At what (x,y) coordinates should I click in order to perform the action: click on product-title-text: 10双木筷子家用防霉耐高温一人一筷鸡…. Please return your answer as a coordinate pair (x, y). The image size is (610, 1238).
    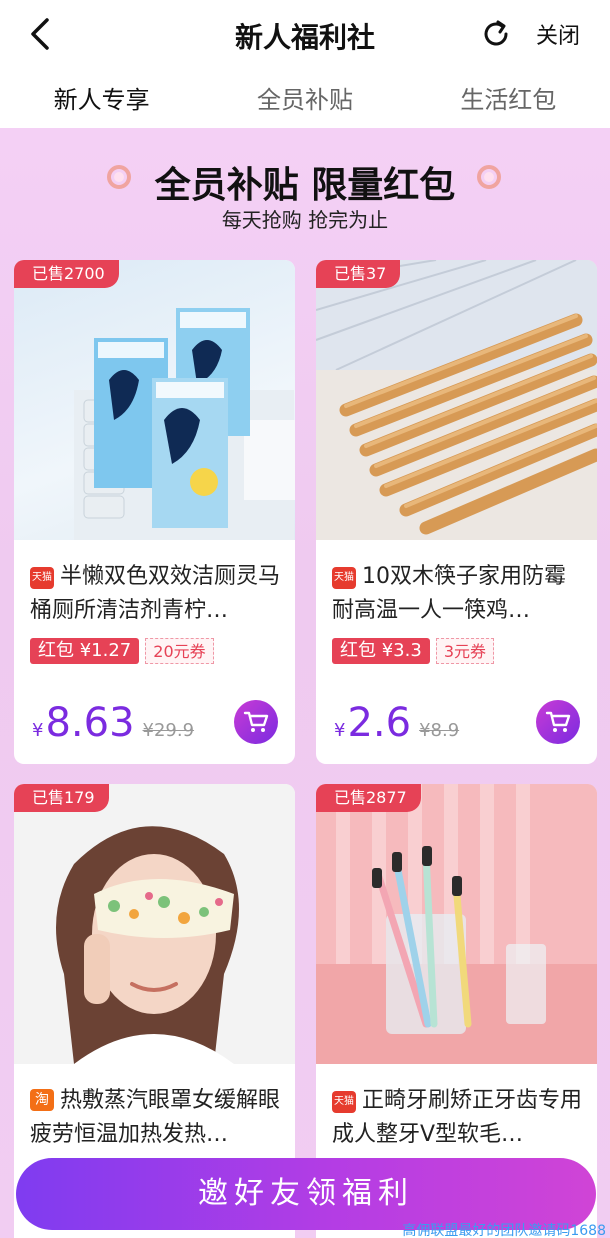
    Looking at the image, I should click on (449, 593).